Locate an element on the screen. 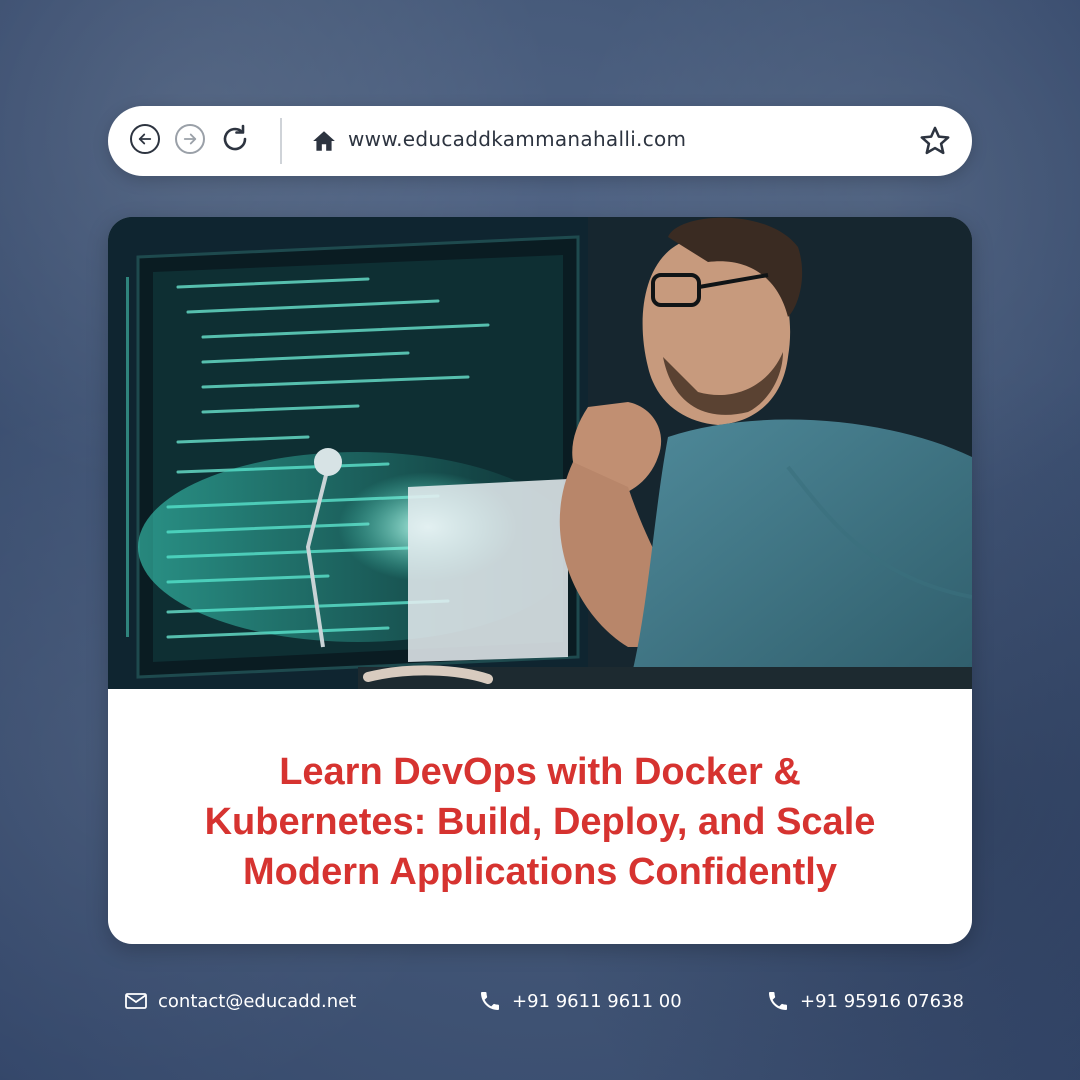  forward-icon is located at coordinates (190, 139).